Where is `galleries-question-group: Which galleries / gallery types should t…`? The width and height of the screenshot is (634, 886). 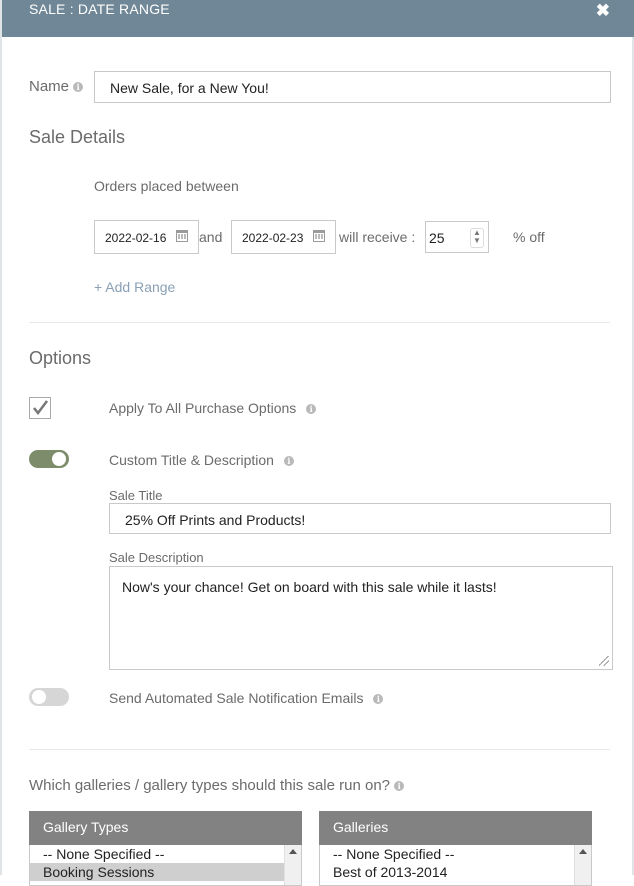
galleries-question-group: Which galleries / gallery types should t… is located at coordinates (217, 785).